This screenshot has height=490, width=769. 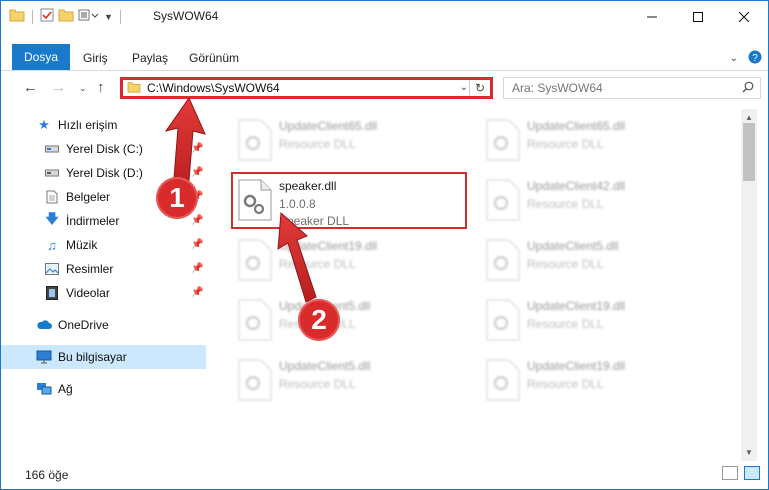 What do you see at coordinates (52, 245) in the screenshot?
I see `music-icon: ♫` at bounding box center [52, 245].